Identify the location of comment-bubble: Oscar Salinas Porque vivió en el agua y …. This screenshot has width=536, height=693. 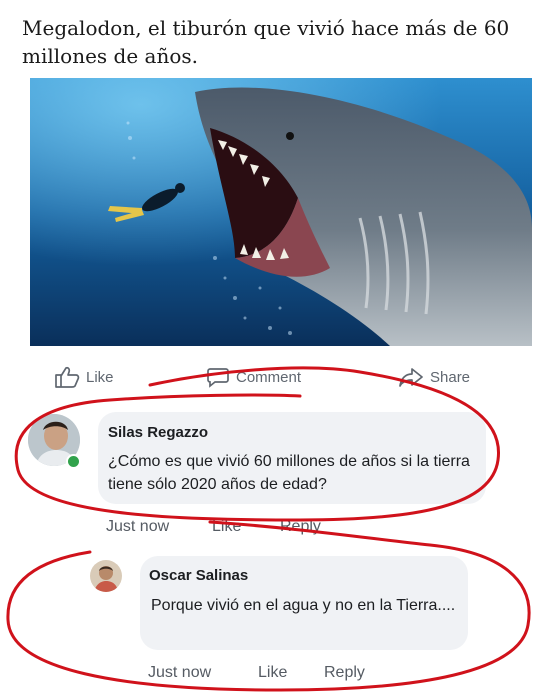
(304, 603).